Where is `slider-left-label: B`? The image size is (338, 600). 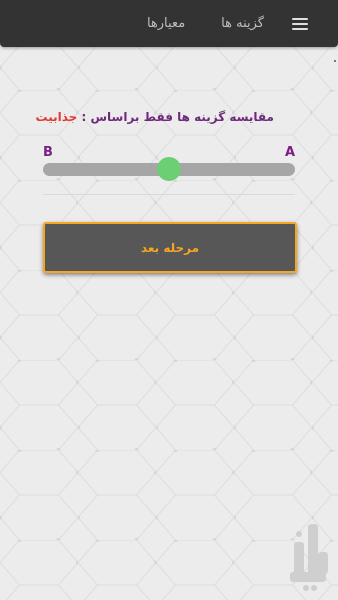
slider-left-label: B is located at coordinates (48, 152).